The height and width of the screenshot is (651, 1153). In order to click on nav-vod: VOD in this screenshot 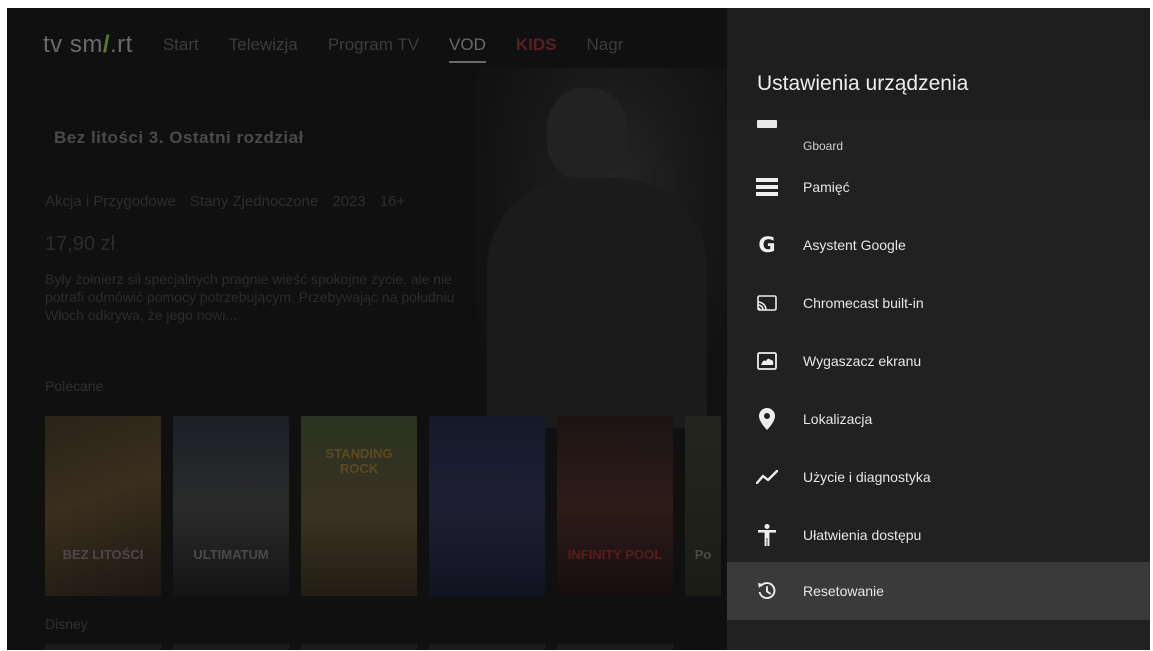, I will do `click(467, 49)`.